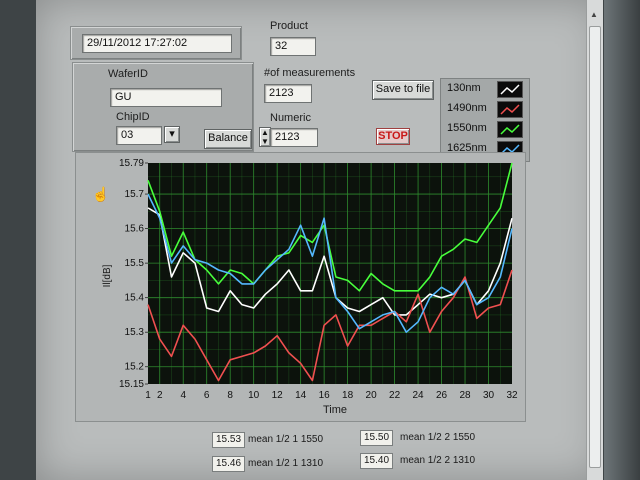 This screenshot has width=640, height=480. Describe the element at coordinates (310, 73) in the screenshot. I see `measurements-label: #of measurements` at that location.